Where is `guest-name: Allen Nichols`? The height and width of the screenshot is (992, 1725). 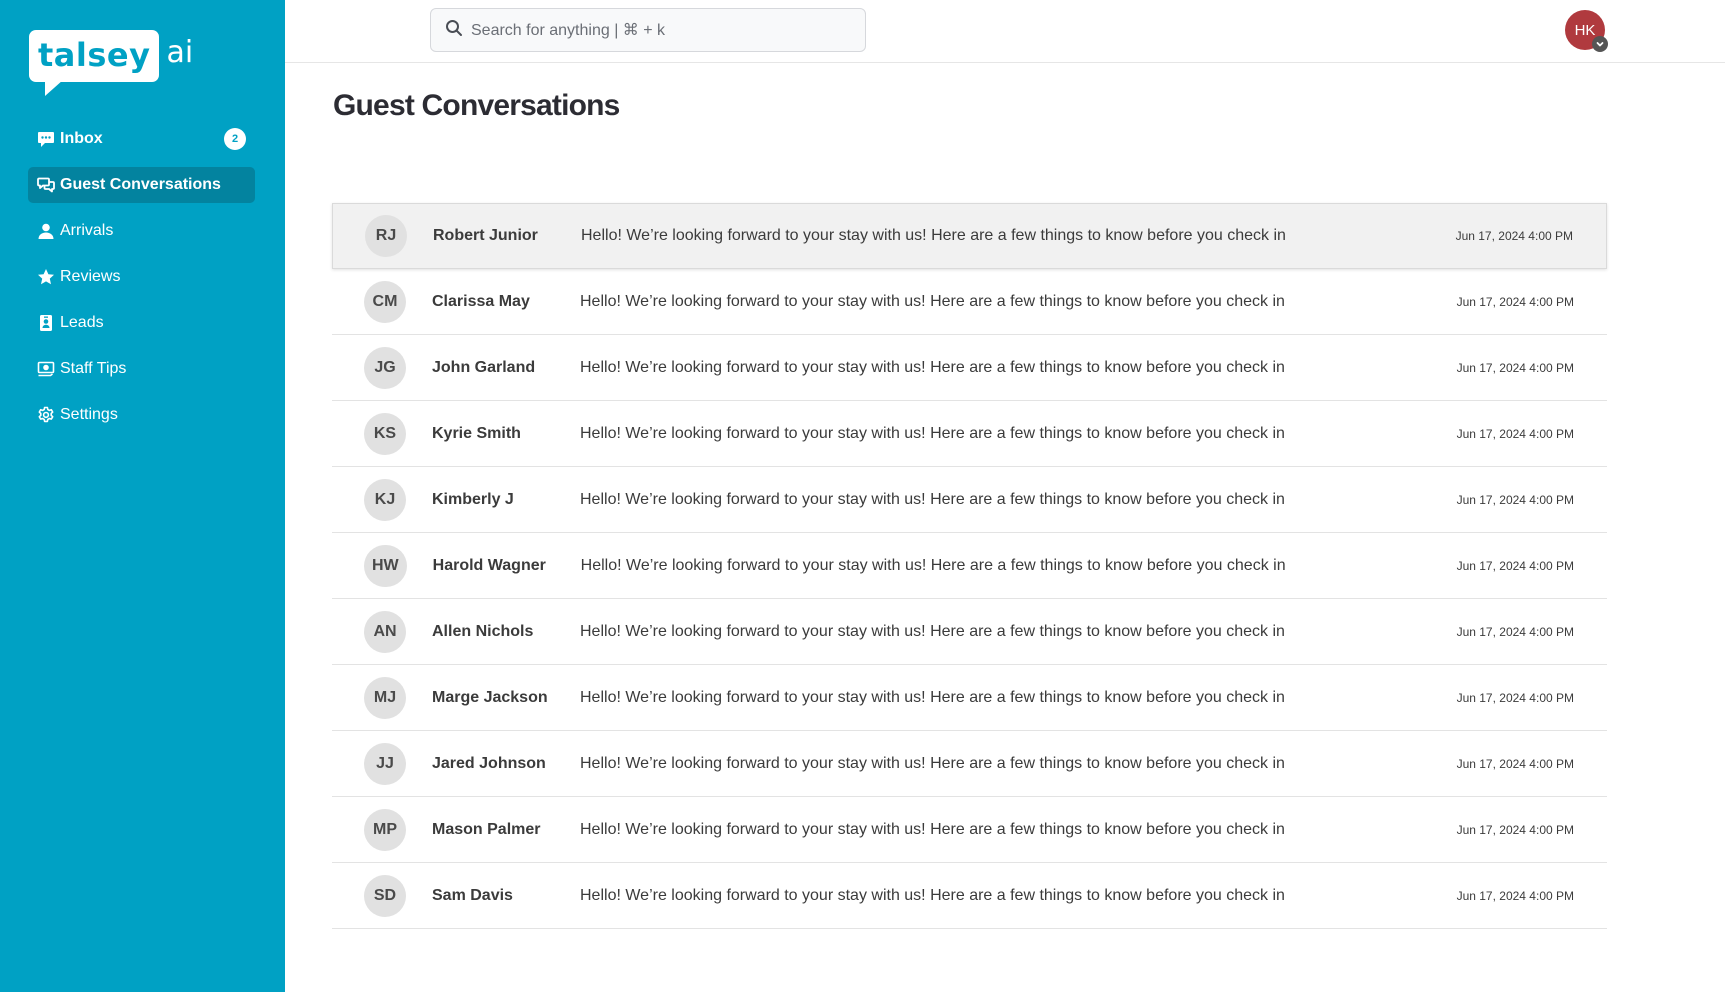 guest-name: Allen Nichols is located at coordinates (483, 631).